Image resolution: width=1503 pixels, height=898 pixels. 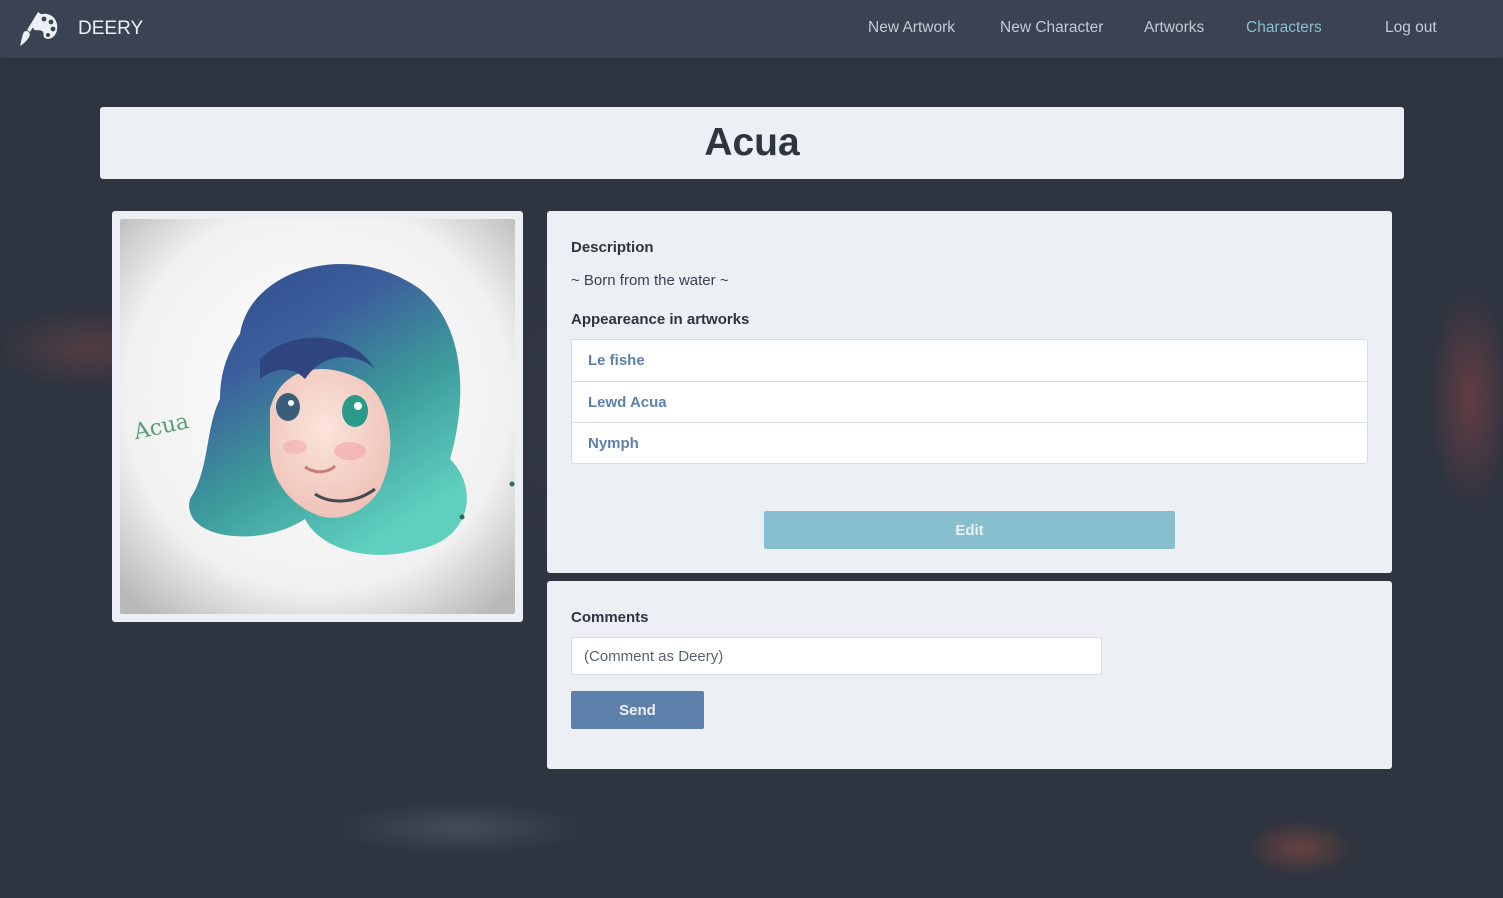 What do you see at coordinates (660, 319) in the screenshot?
I see `artworks-label: Appeareance in artworks` at bounding box center [660, 319].